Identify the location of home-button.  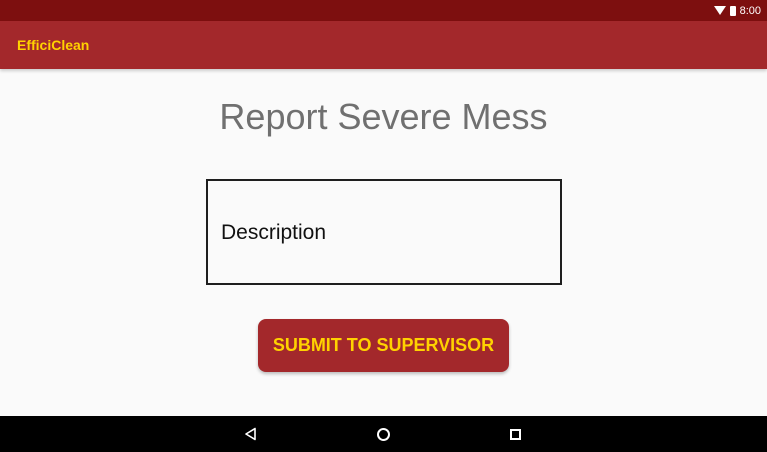
(383, 434).